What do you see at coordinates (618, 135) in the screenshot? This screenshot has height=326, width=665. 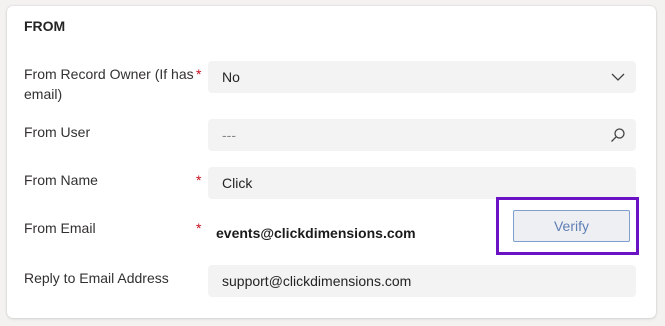 I see `search-icon` at bounding box center [618, 135].